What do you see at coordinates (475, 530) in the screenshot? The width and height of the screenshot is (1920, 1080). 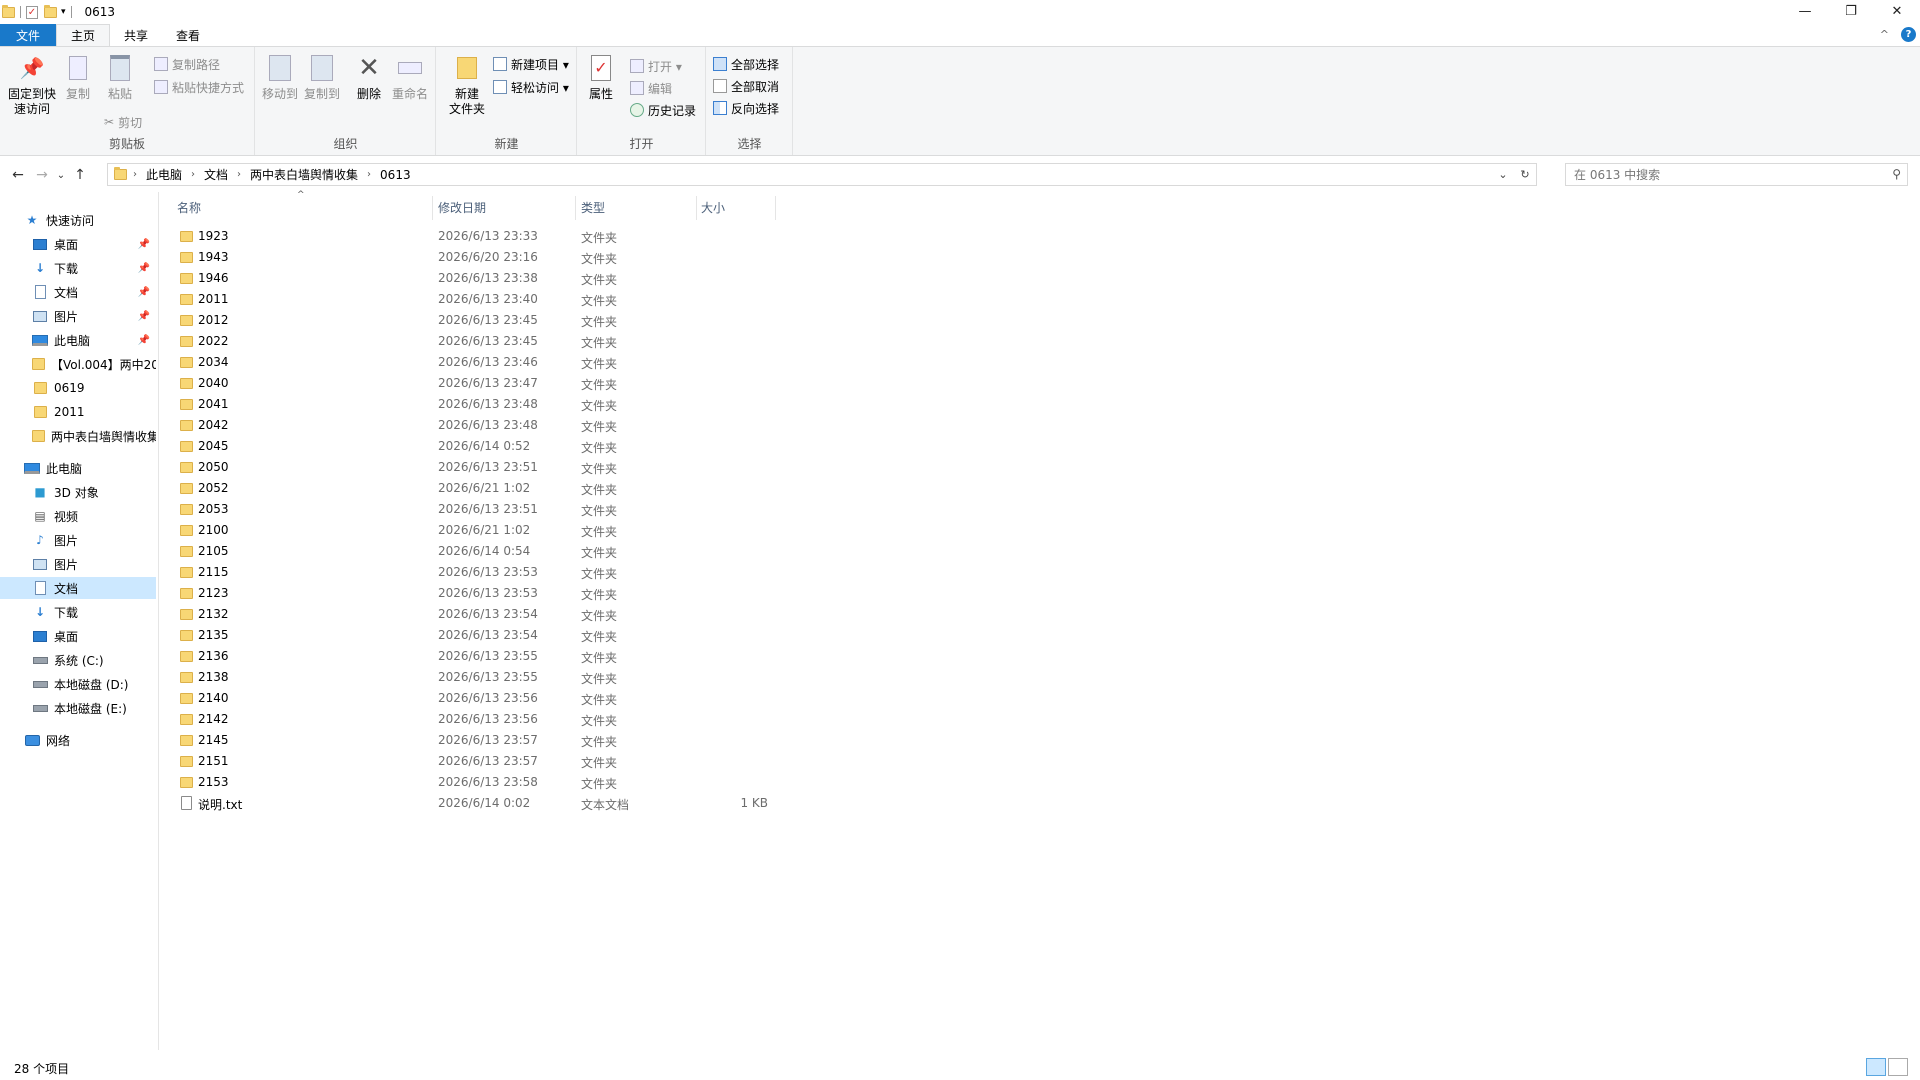 I see `file-row: 2100 2026/6/21 1:02 文件夹` at bounding box center [475, 530].